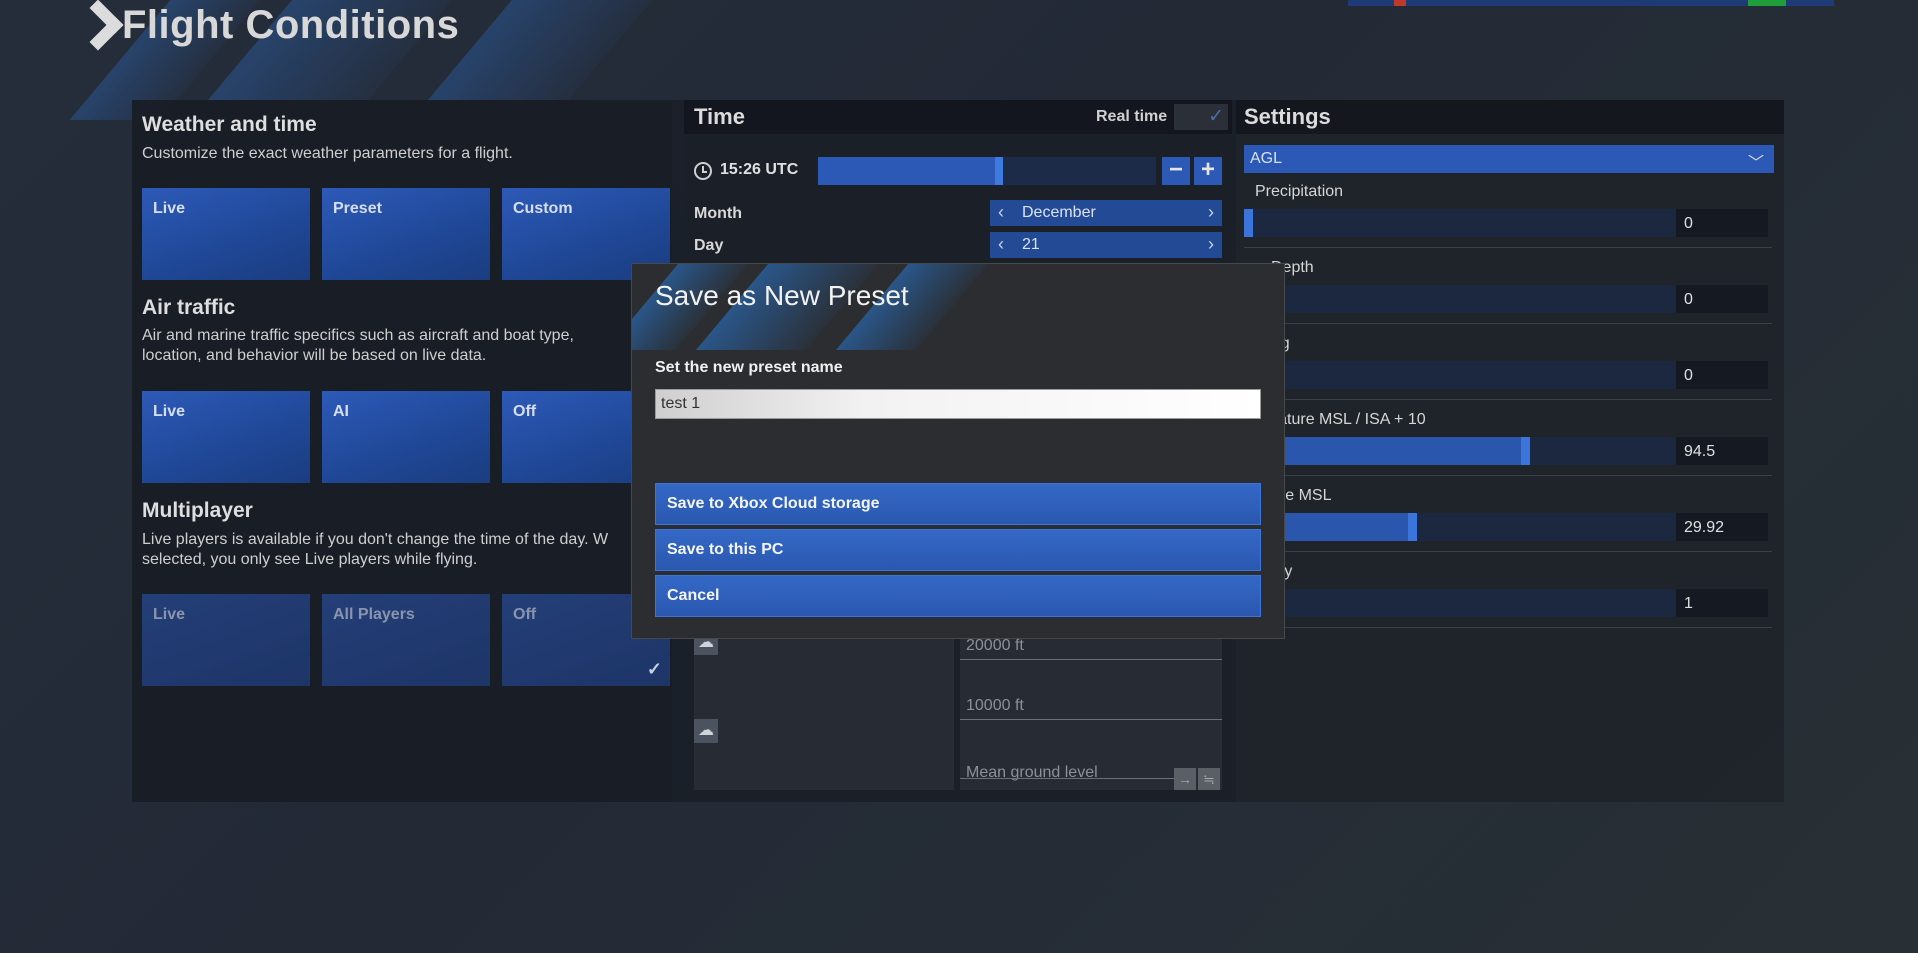  Describe the element at coordinates (749, 367) in the screenshot. I see `preset-name-label: Set the new preset name` at that location.